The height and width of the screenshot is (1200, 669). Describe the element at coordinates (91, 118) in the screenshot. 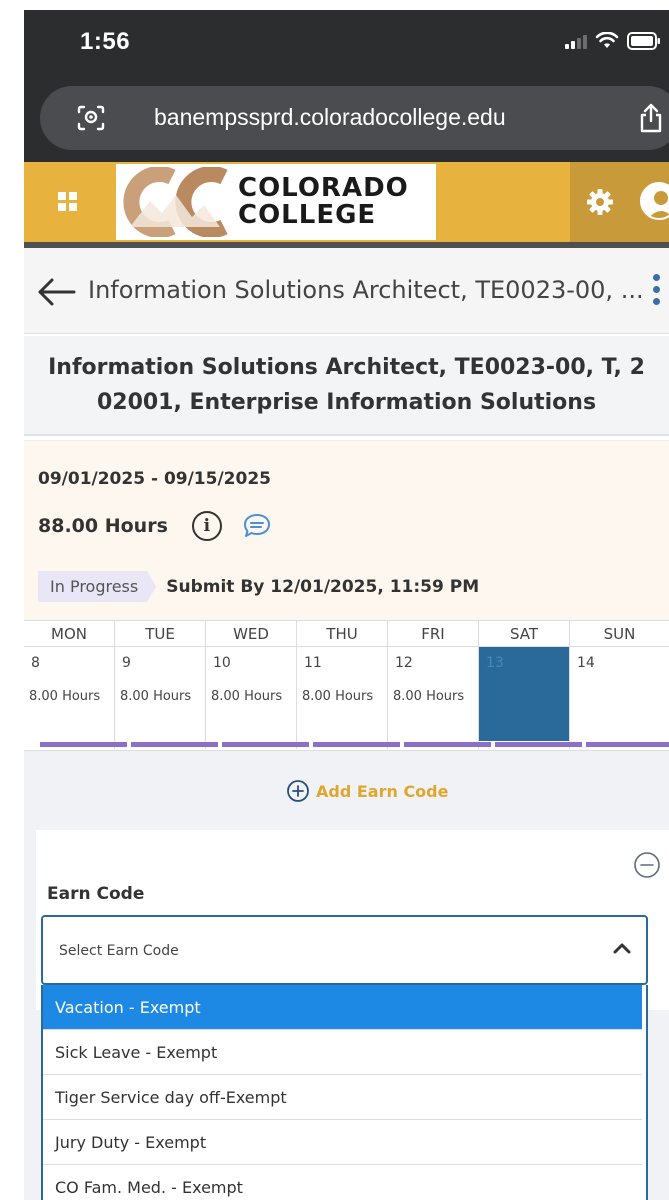

I see `visual-lookup-icon` at that location.